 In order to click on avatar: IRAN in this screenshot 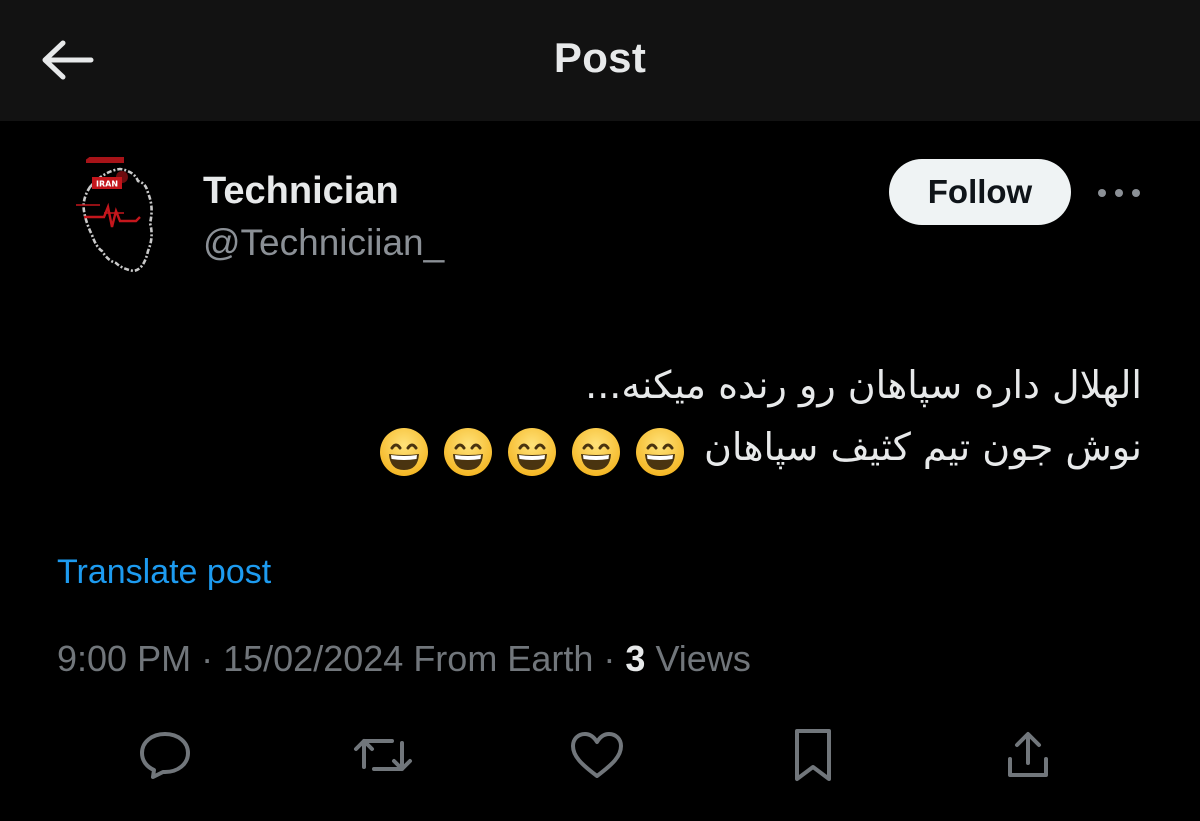, I will do `click(122, 215)`.